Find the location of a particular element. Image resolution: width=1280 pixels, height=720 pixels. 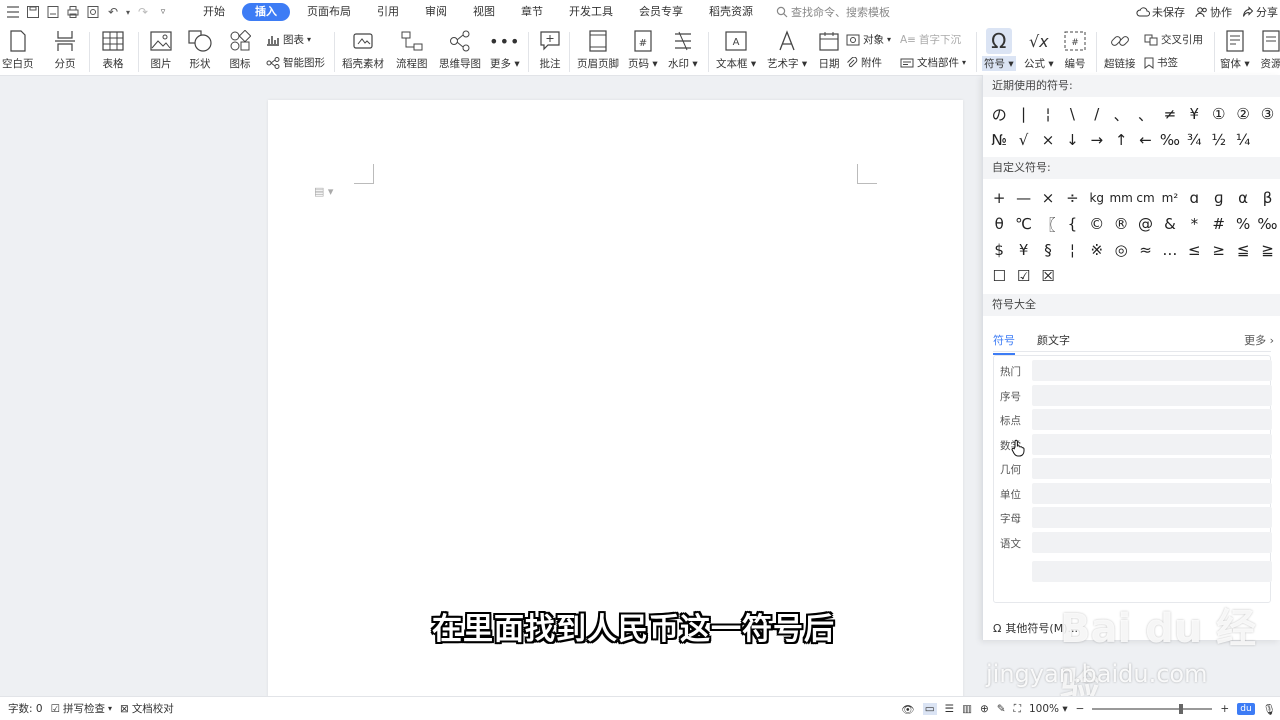

fit-page-icon: ⛶ is located at coordinates (1017, 709).